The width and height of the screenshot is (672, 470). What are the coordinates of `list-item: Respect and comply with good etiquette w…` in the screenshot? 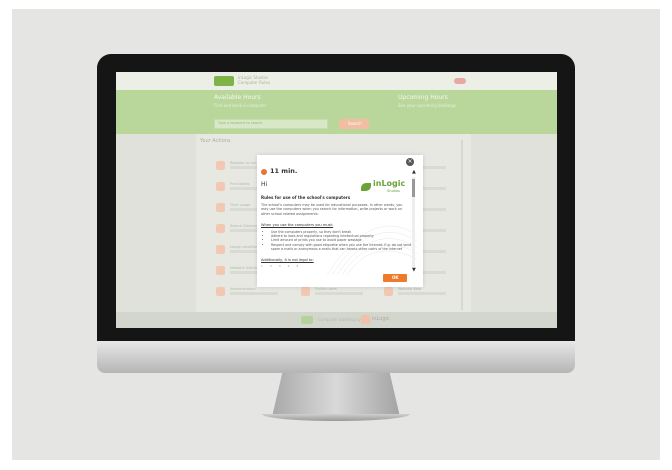 It's located at (342, 247).